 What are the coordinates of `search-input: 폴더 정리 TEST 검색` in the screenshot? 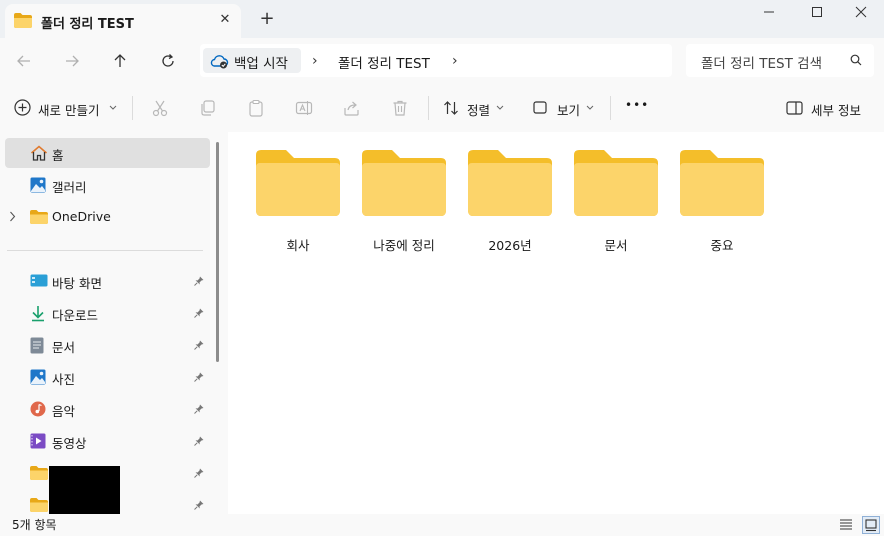 It's located at (761, 62).